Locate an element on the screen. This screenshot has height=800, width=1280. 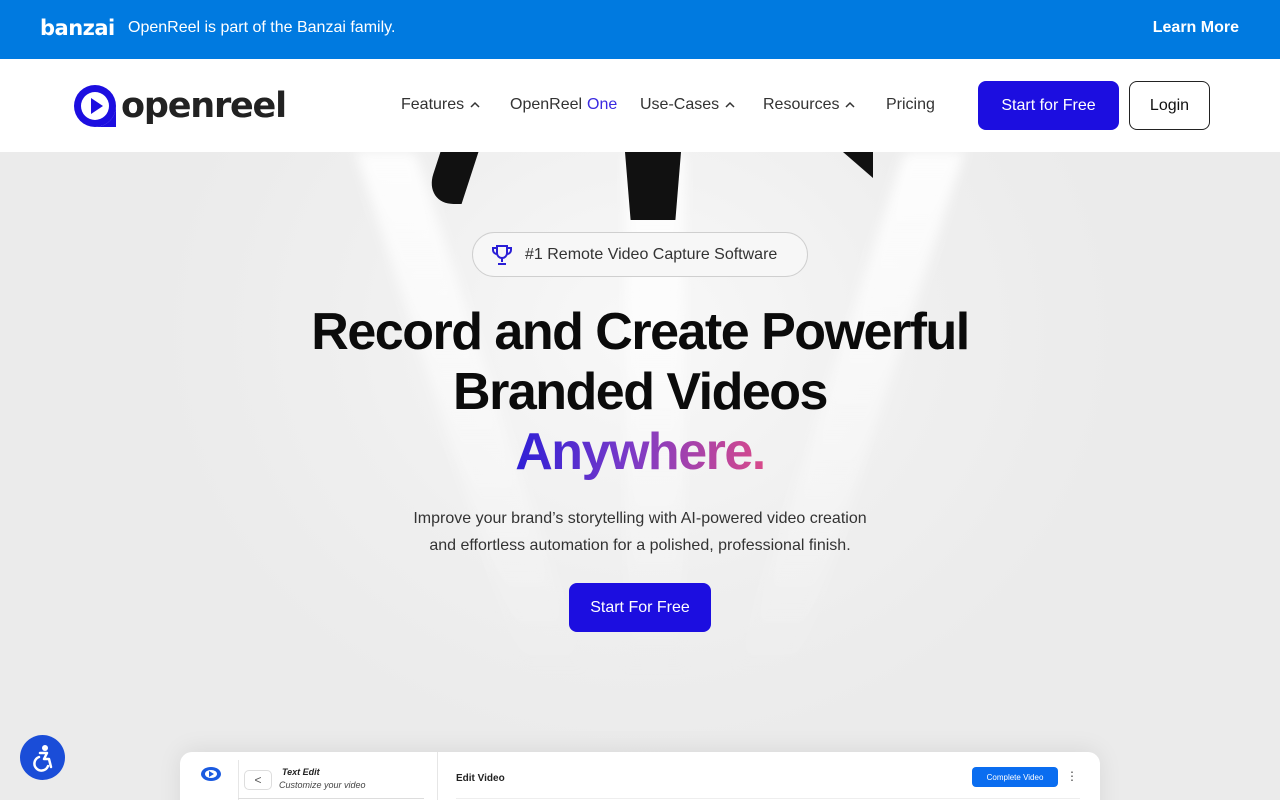
headline-highlight: Anywhere. is located at coordinates (640, 452).